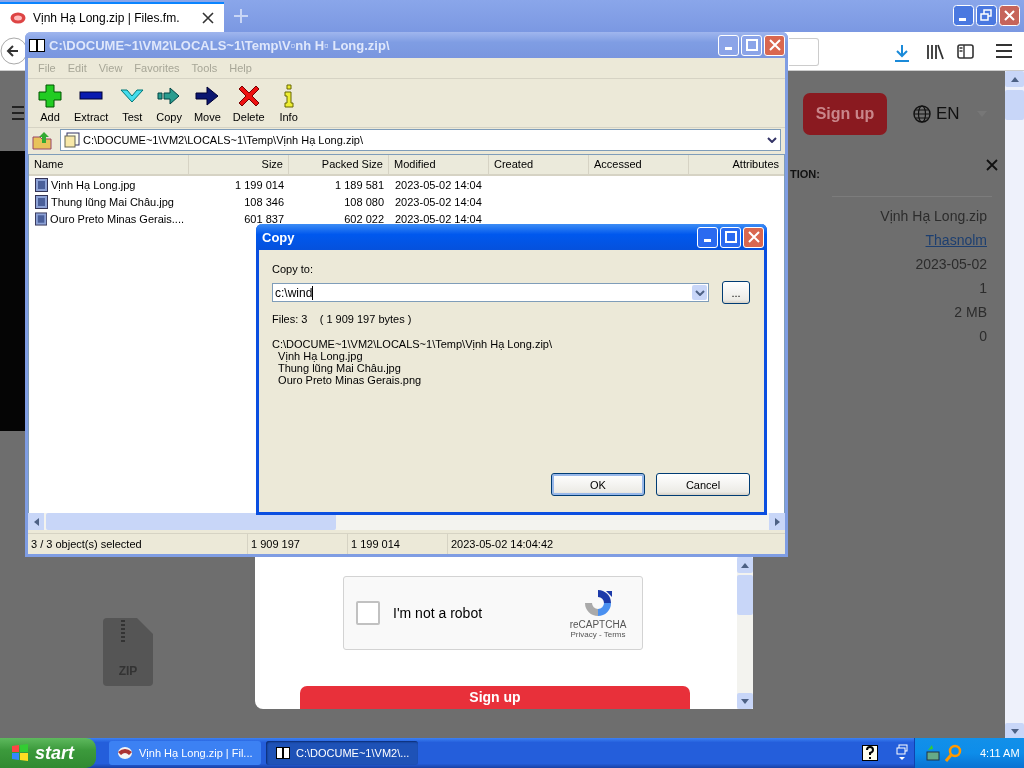 This screenshot has width=1024, height=768. I want to click on detail-value: 0, so click(983, 336).